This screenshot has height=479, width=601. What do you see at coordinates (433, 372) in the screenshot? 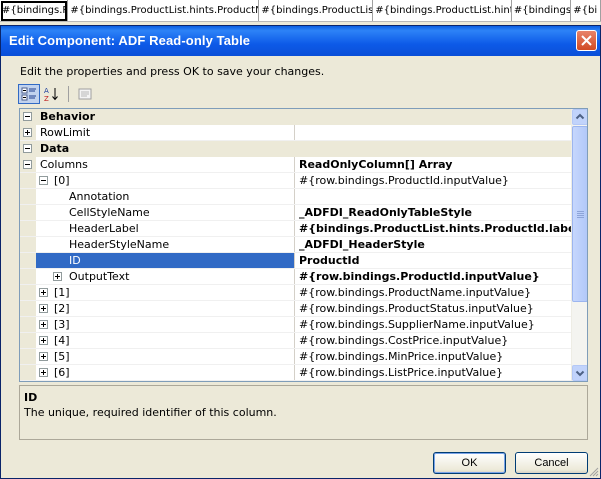
I see `property-value-cell: #{row.bindings.ListPrice.inputValue}` at bounding box center [433, 372].